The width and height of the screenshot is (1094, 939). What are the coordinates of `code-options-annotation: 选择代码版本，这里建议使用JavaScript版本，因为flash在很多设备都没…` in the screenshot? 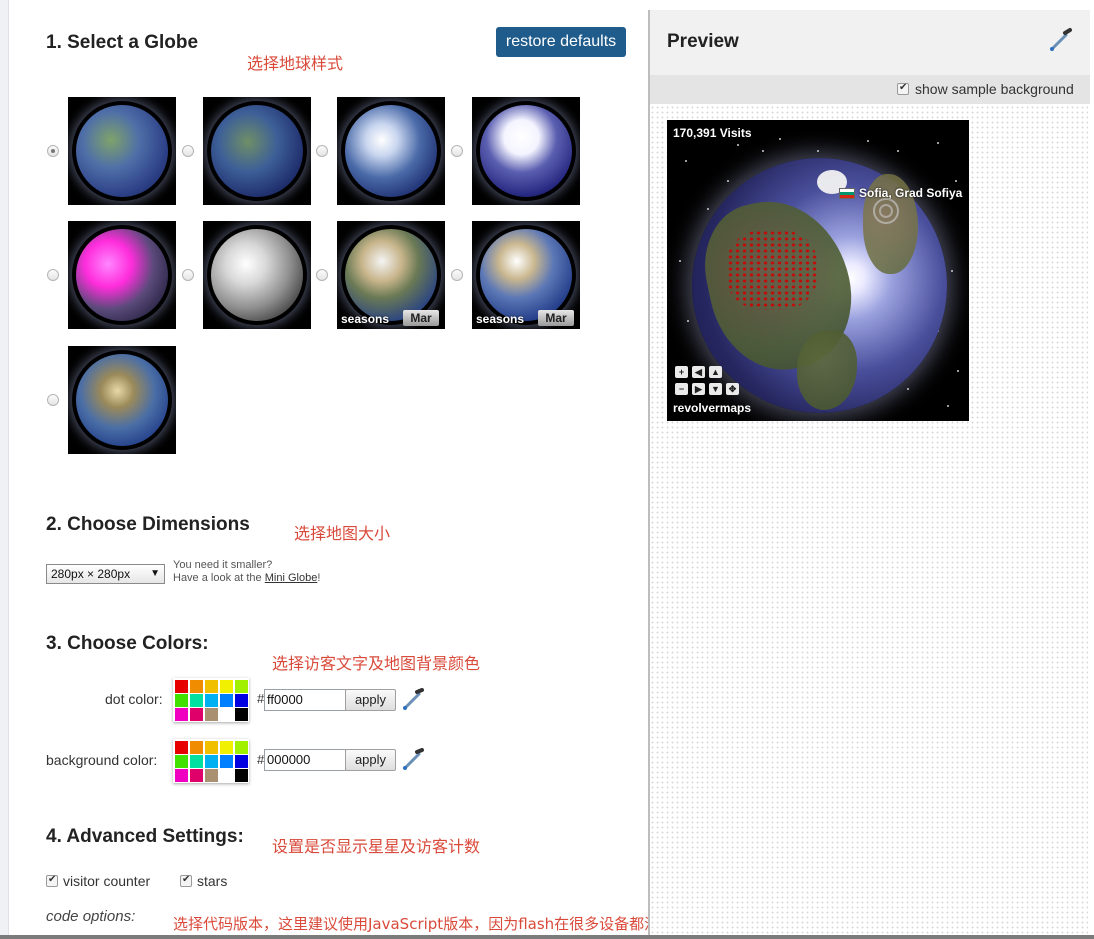 It's located at (439, 924).